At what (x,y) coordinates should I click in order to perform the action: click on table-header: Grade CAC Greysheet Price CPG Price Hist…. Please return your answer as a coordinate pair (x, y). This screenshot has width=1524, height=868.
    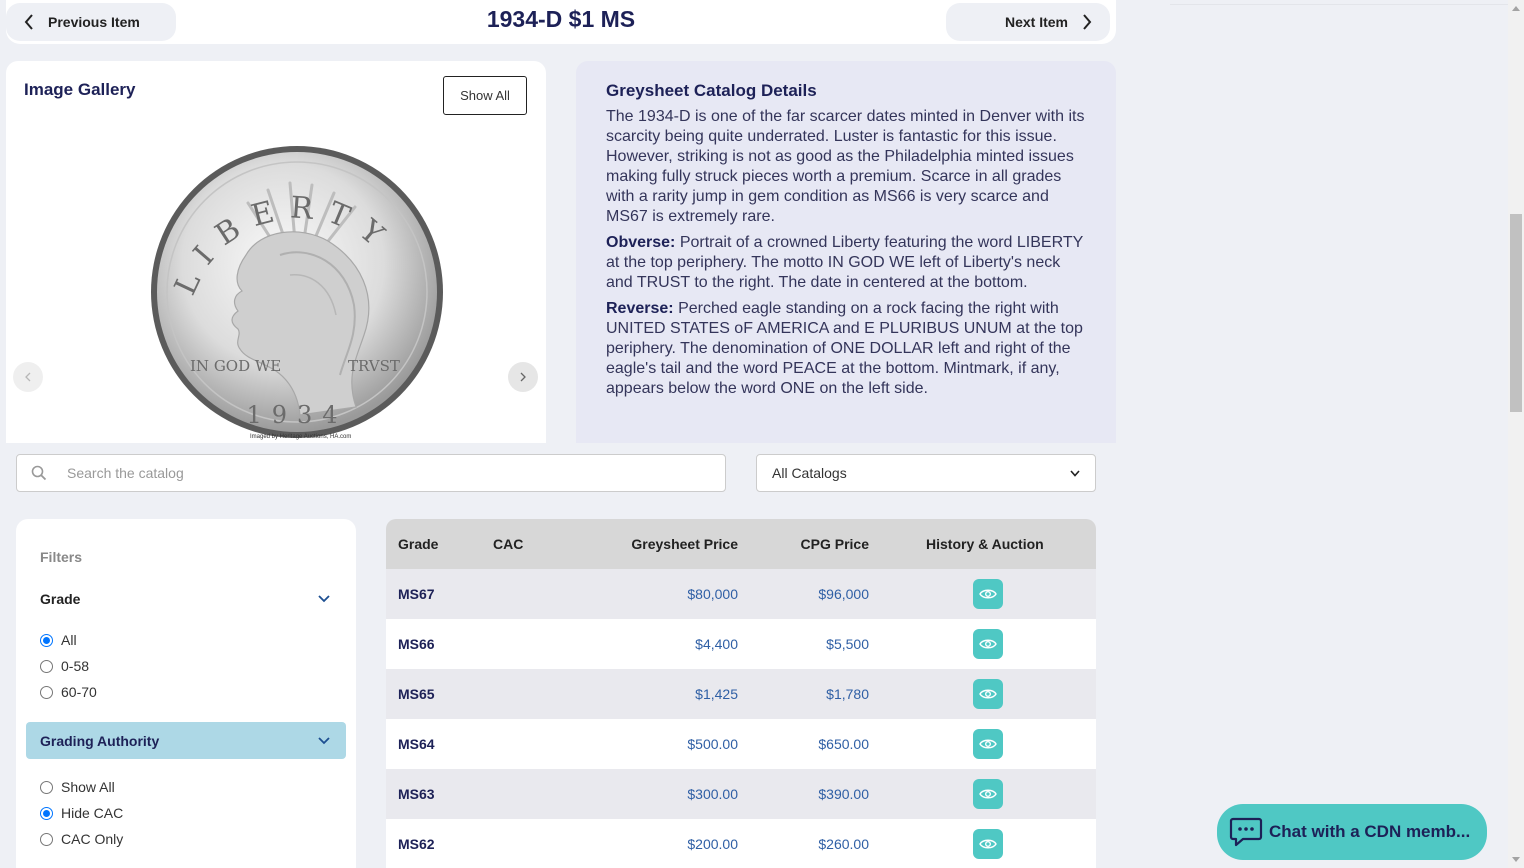
    Looking at the image, I should click on (741, 544).